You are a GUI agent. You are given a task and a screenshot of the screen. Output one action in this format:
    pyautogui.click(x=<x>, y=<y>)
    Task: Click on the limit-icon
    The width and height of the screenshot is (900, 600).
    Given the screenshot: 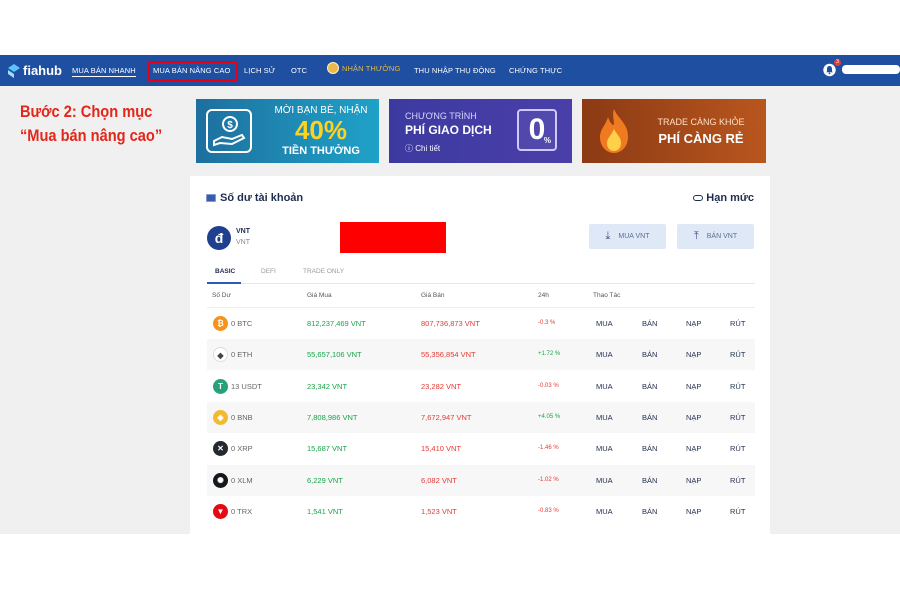 What is the action you would take?
    pyautogui.click(x=698, y=198)
    